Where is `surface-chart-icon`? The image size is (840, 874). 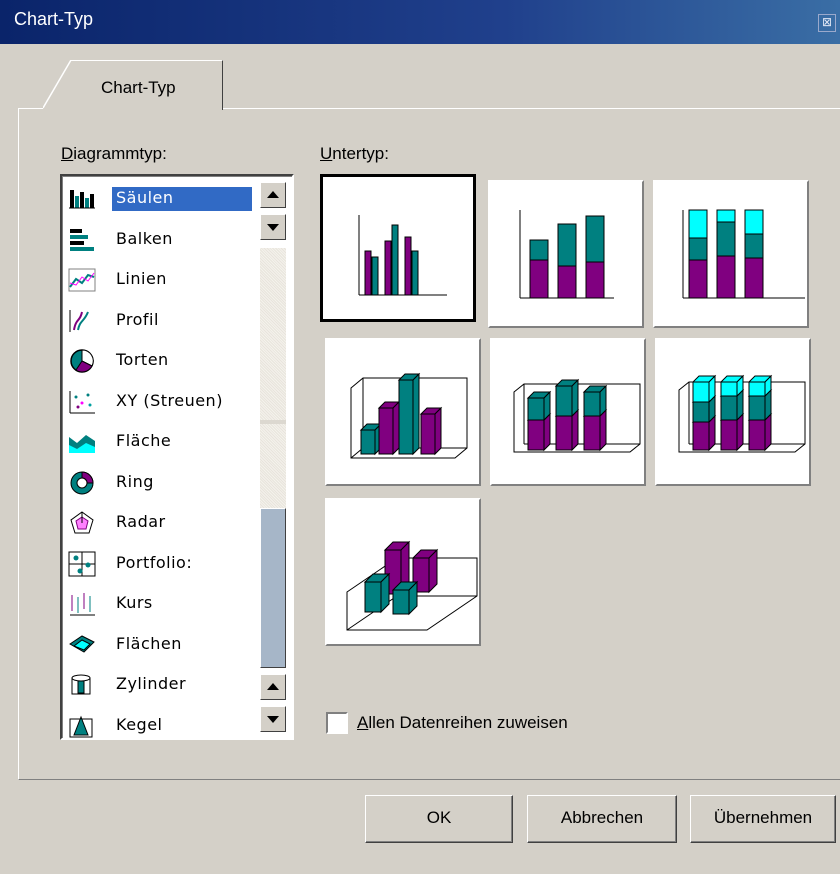
surface-chart-icon is located at coordinates (82, 645).